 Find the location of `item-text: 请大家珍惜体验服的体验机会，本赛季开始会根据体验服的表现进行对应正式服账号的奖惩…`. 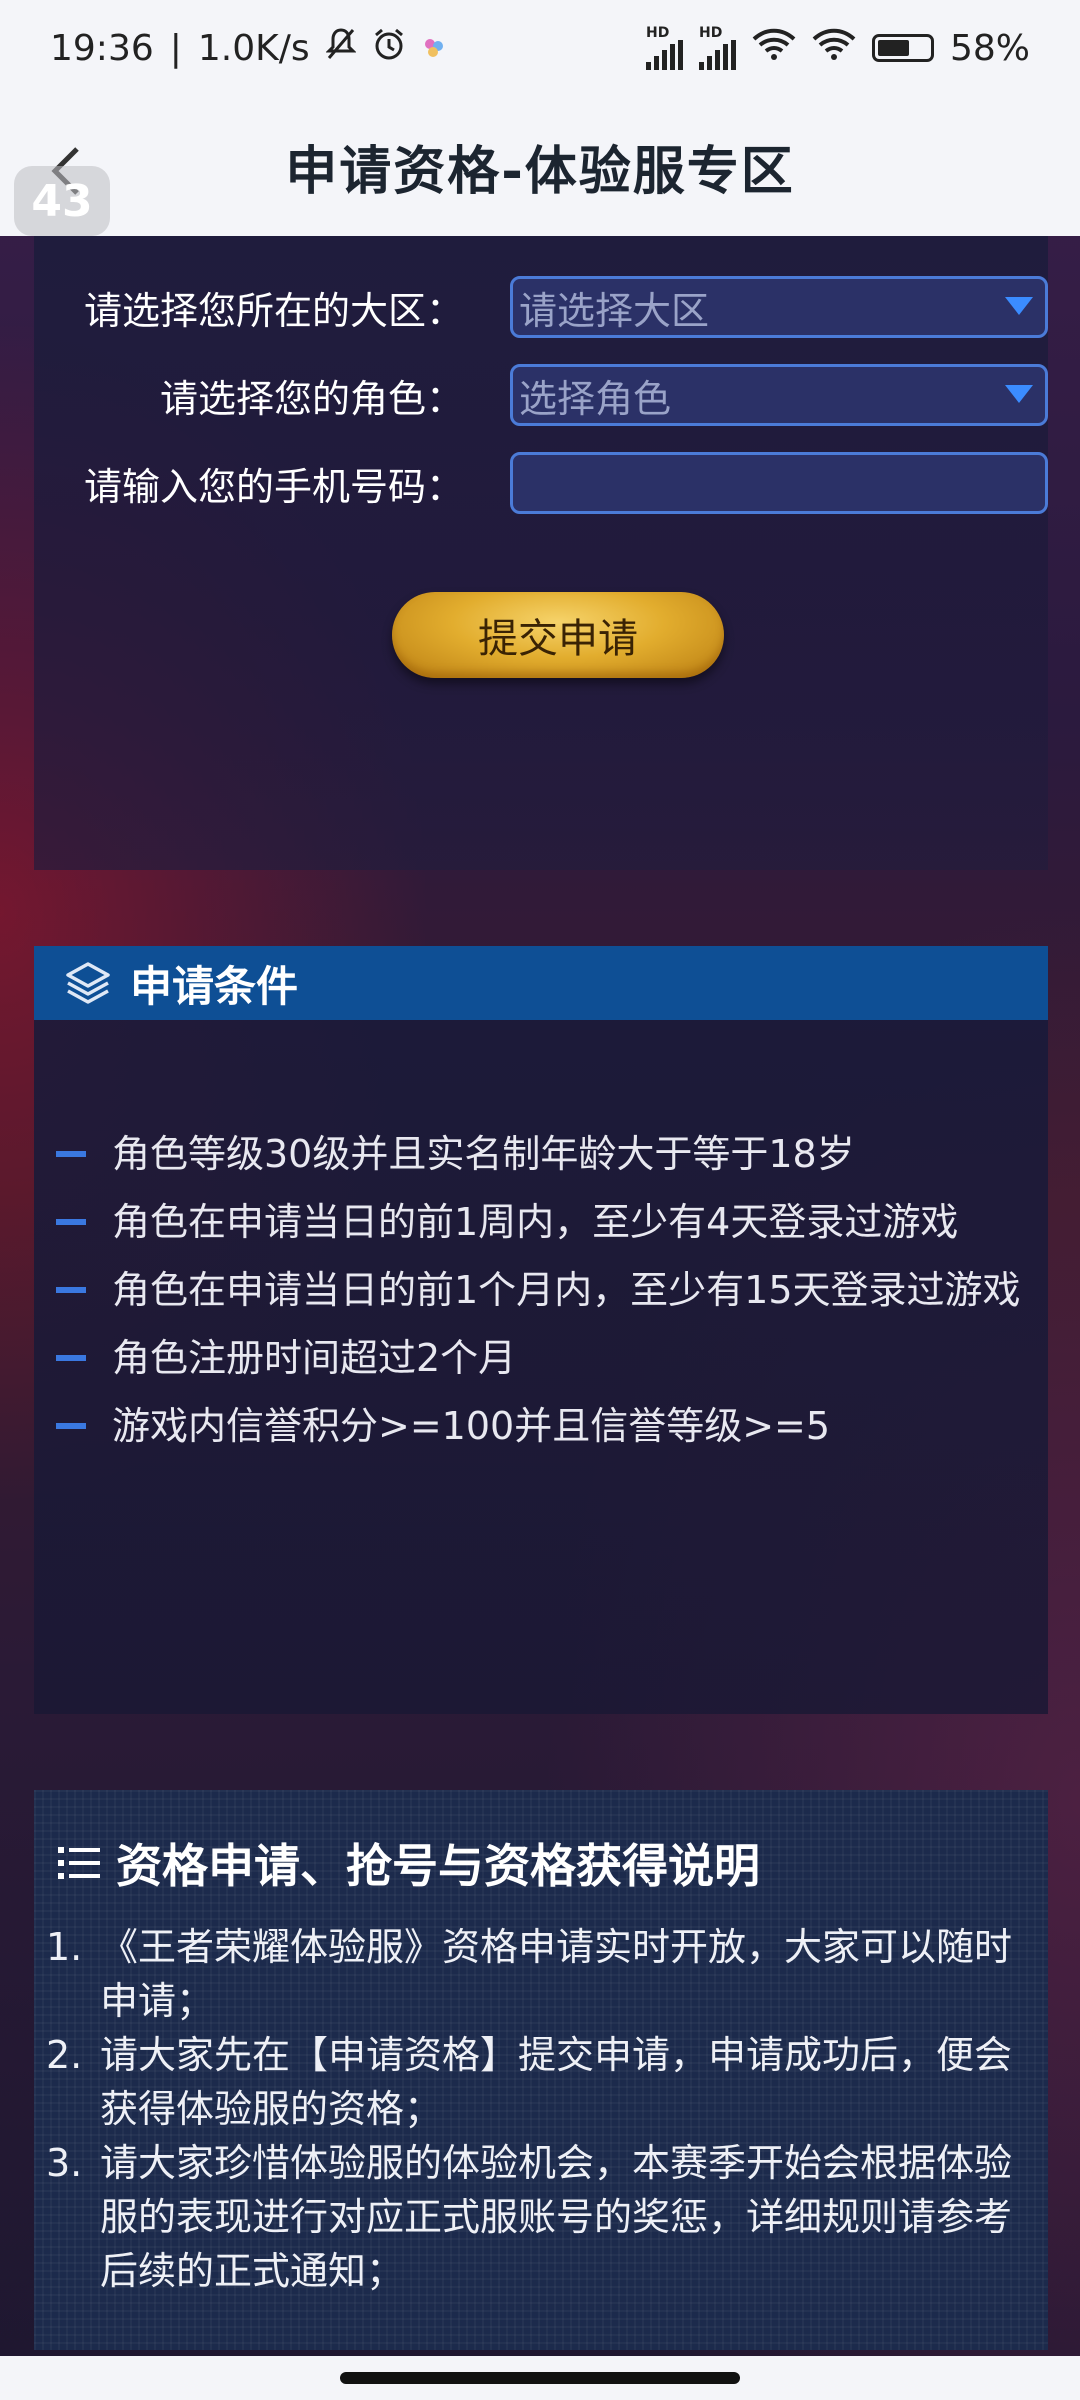

item-text: 请大家珍惜体验服的体验机会，本赛季开始会根据体验服的表现进行对应正式服账号的奖惩… is located at coordinates (556, 2217).